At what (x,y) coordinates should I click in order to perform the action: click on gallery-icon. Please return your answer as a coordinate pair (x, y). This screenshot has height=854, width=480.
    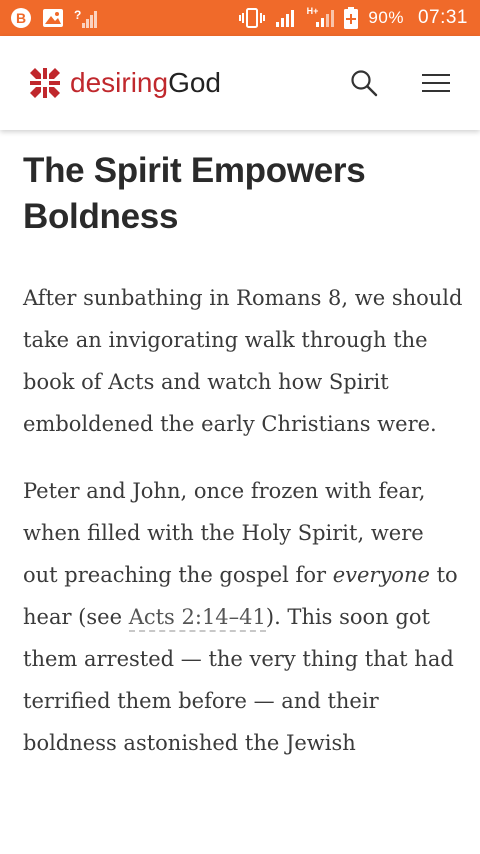
    Looking at the image, I should click on (53, 18).